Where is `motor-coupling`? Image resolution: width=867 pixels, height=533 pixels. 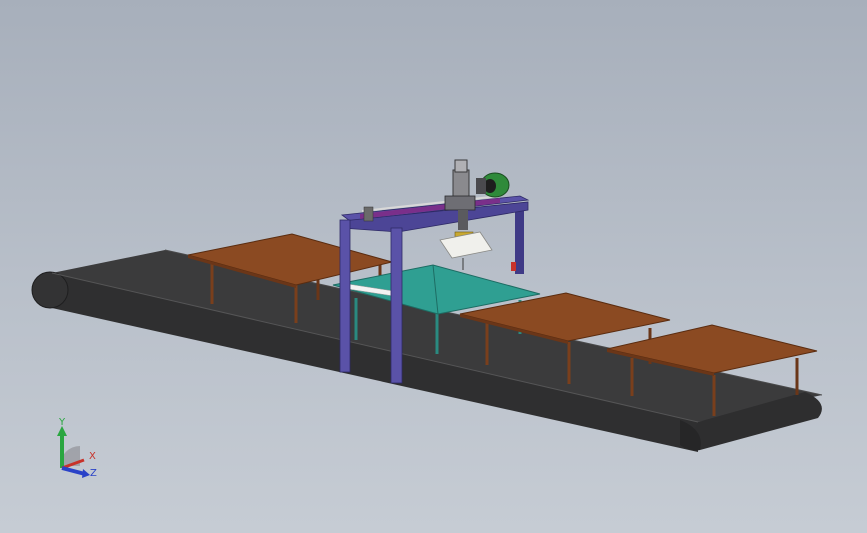
motor-coupling is located at coordinates (481, 186).